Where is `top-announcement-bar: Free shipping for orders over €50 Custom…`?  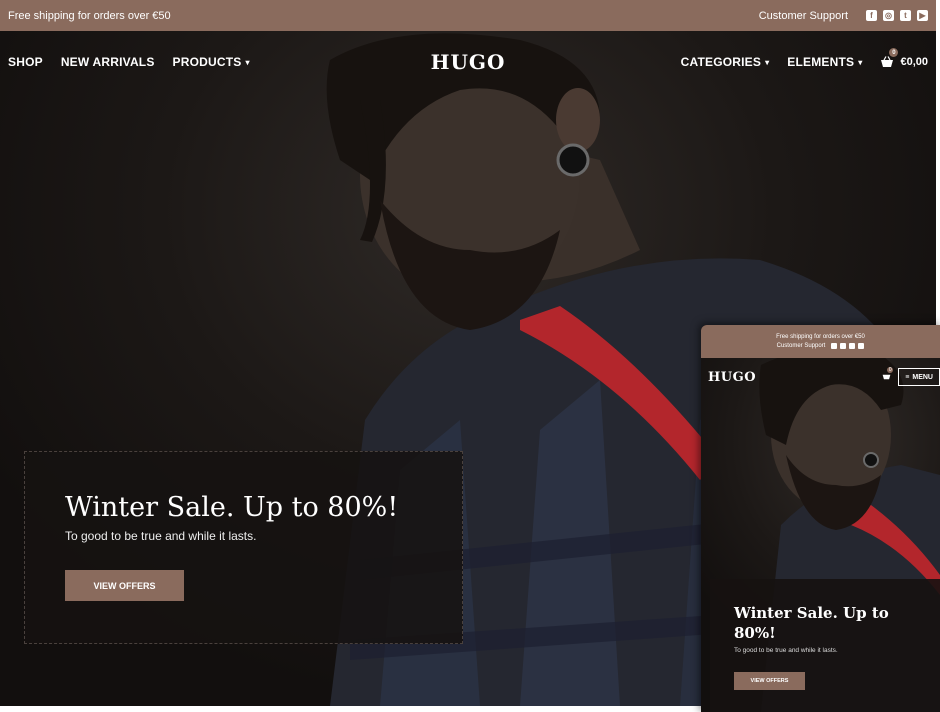
top-announcement-bar: Free shipping for orders over €50 Custom… is located at coordinates (468, 15).